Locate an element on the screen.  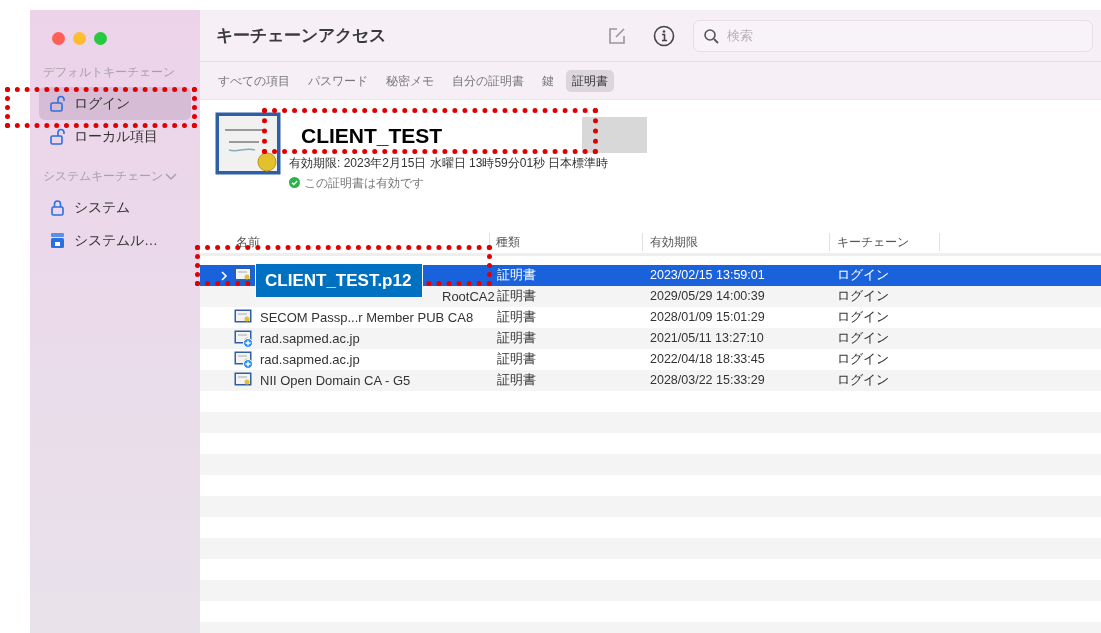
sidebar-item: ログイン is located at coordinates (115, 103).